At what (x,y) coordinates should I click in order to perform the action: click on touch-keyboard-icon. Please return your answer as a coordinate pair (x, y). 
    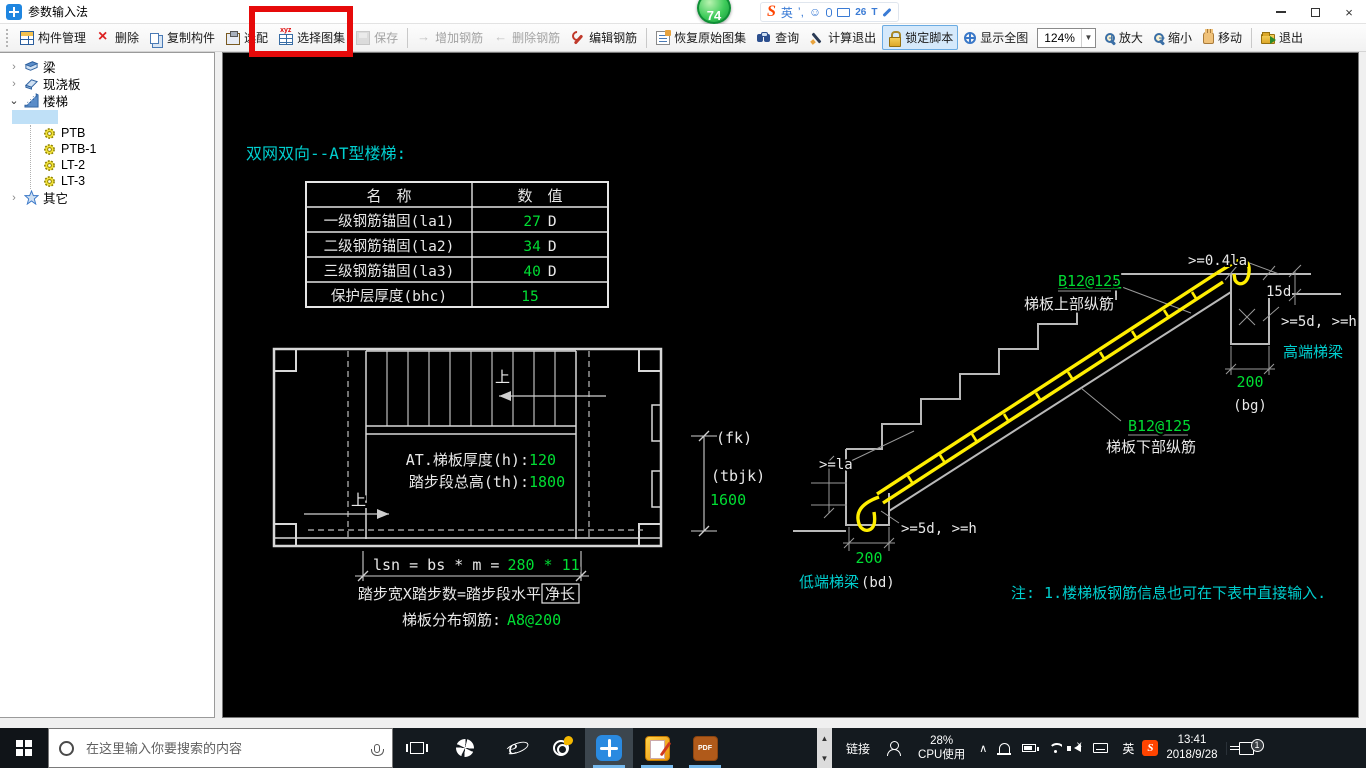
    Looking at the image, I should click on (1101, 748).